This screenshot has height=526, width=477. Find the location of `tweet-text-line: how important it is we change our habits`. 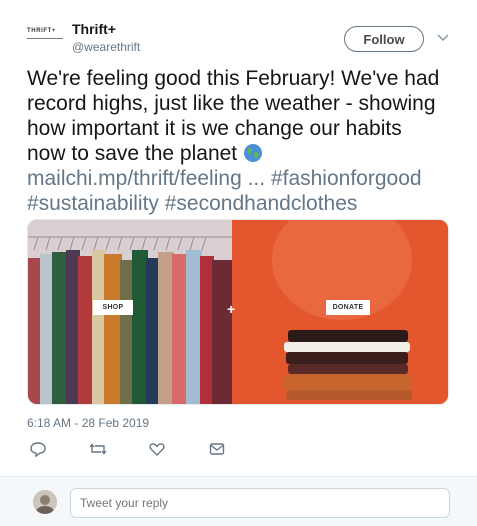

tweet-text-line: how important it is we change our habits is located at coordinates (214, 128).